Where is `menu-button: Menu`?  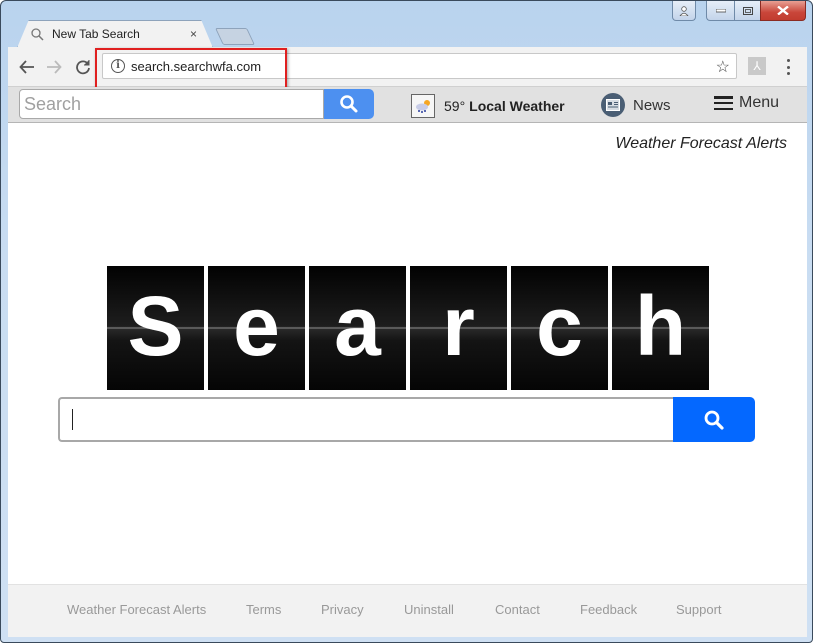 menu-button: Menu is located at coordinates (746, 103).